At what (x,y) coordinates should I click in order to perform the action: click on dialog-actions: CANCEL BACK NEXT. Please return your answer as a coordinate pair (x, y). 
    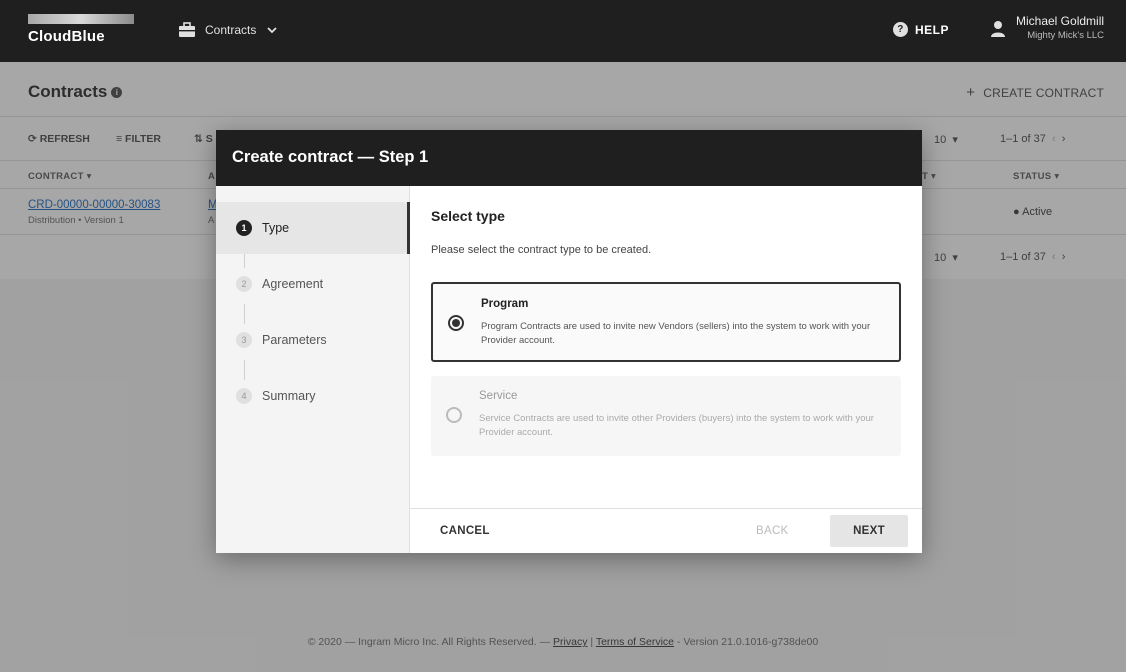
    Looking at the image, I should click on (666, 530).